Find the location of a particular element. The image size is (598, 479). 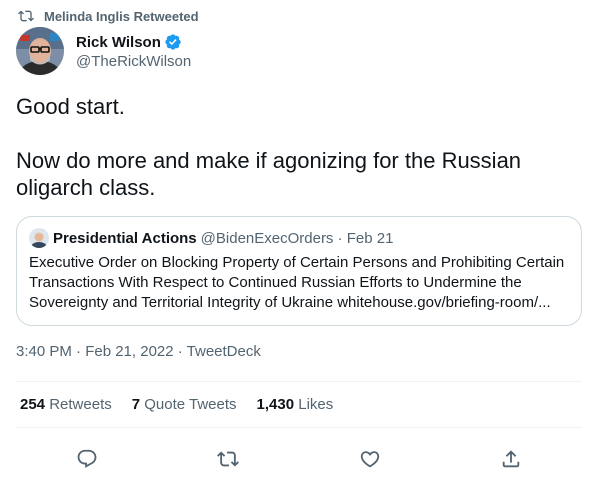

retweet-button is located at coordinates (228, 459).